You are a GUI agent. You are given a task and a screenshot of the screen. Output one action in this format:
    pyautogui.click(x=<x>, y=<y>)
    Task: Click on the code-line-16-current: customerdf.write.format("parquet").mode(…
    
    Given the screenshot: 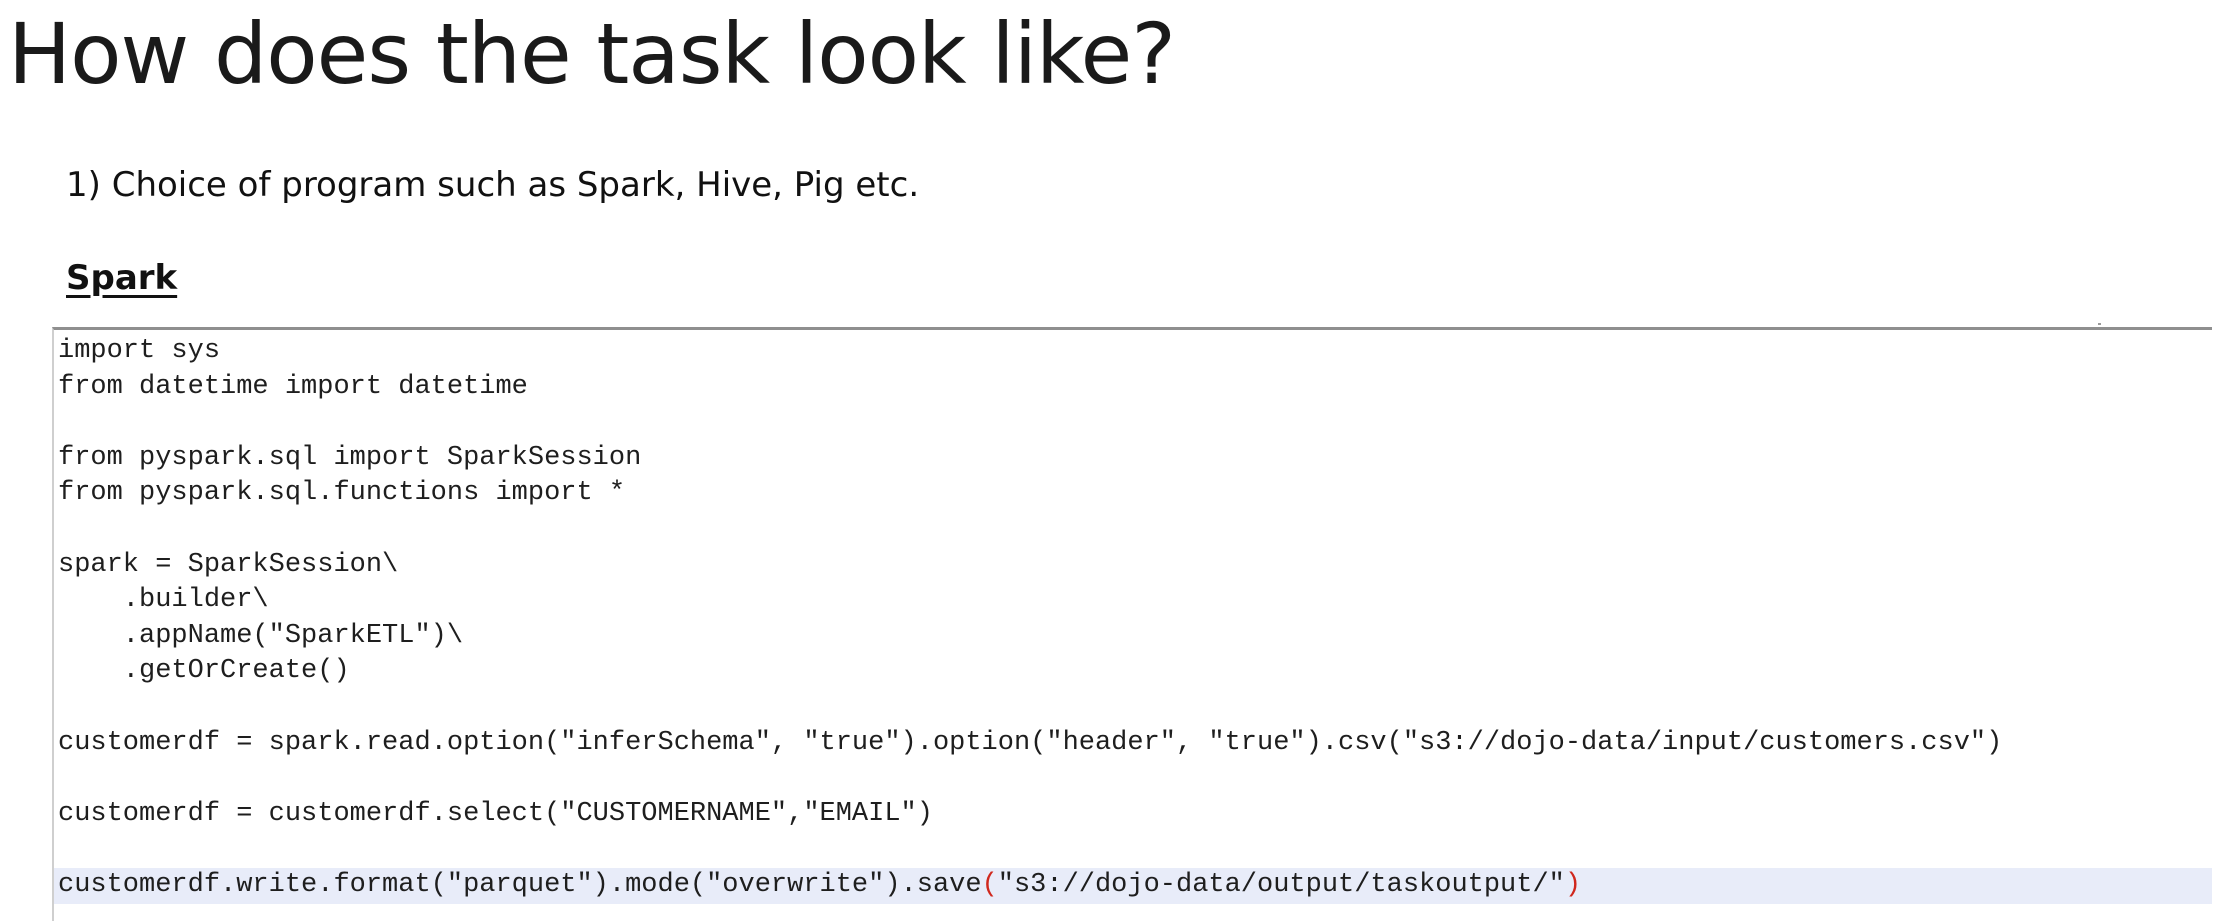 What is the action you would take?
    pyautogui.click(x=1133, y=885)
    